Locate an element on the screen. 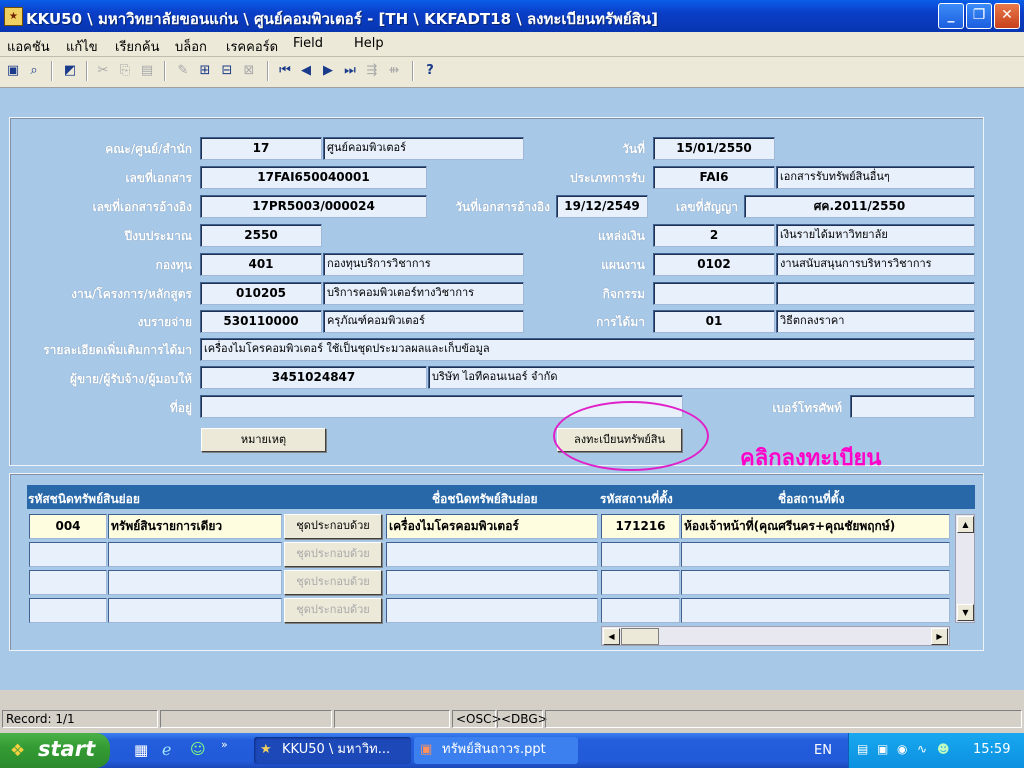 The image size is (1024, 768). scroll-left-icon: ◀ is located at coordinates (611, 636).